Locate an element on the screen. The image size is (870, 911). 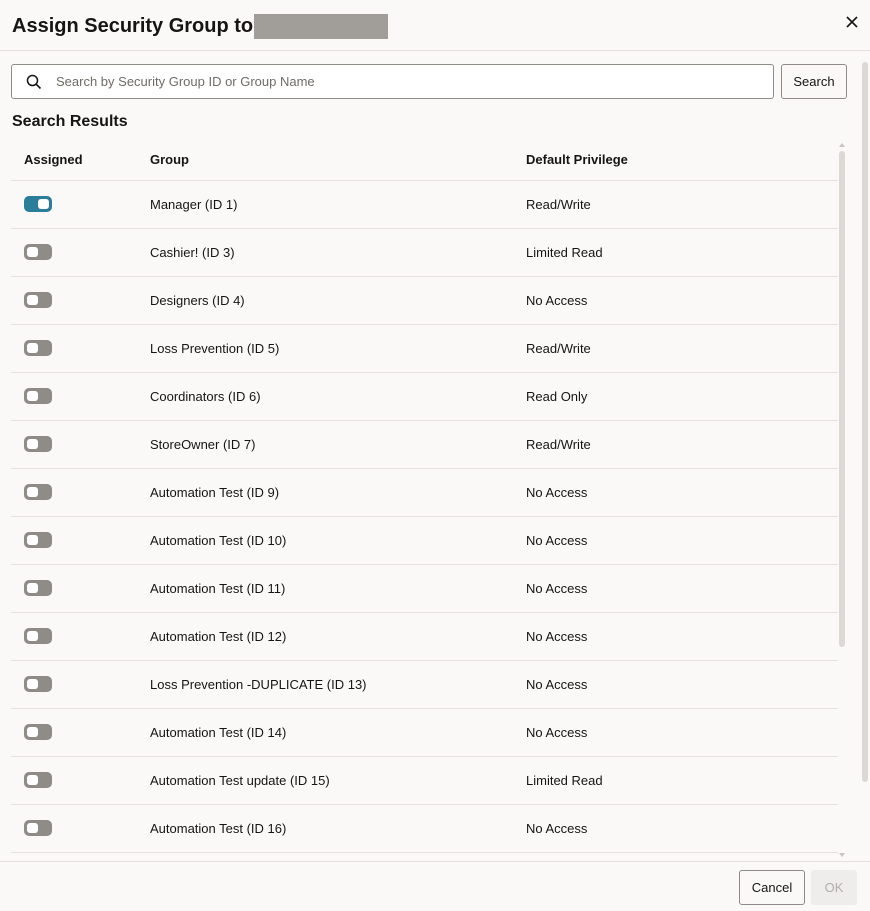
table-row: Automation Test (ID 9) No Access is located at coordinates (424, 492).